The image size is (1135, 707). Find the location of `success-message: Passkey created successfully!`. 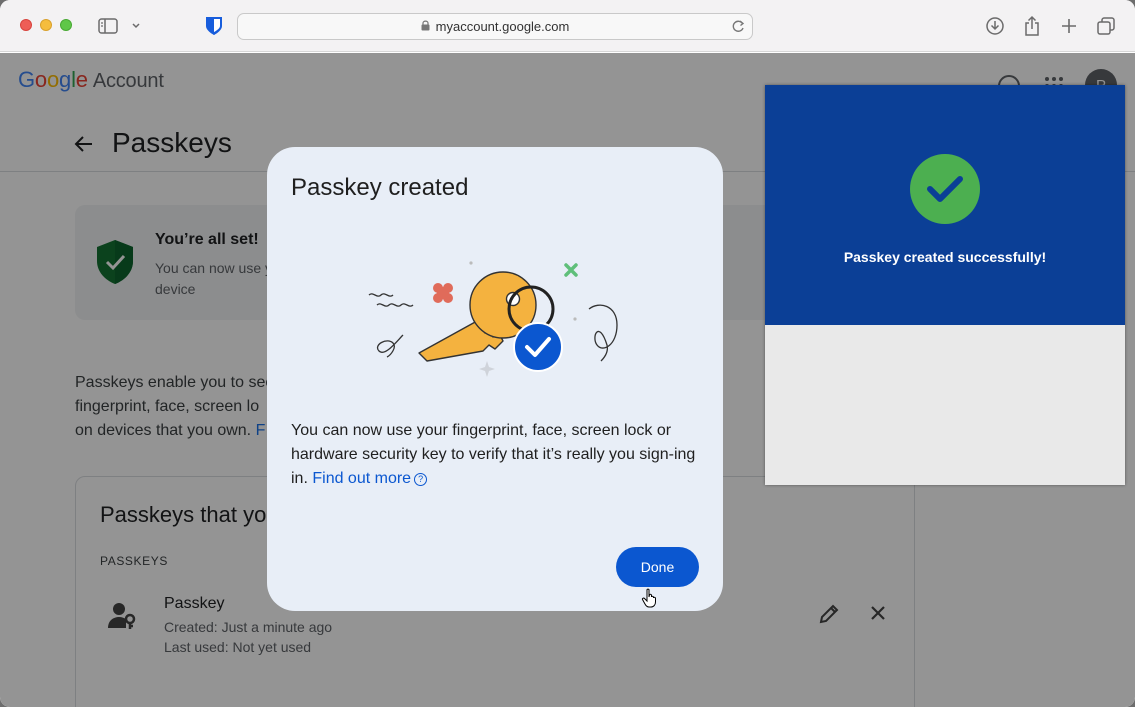

success-message: Passkey created successfully! is located at coordinates (945, 257).